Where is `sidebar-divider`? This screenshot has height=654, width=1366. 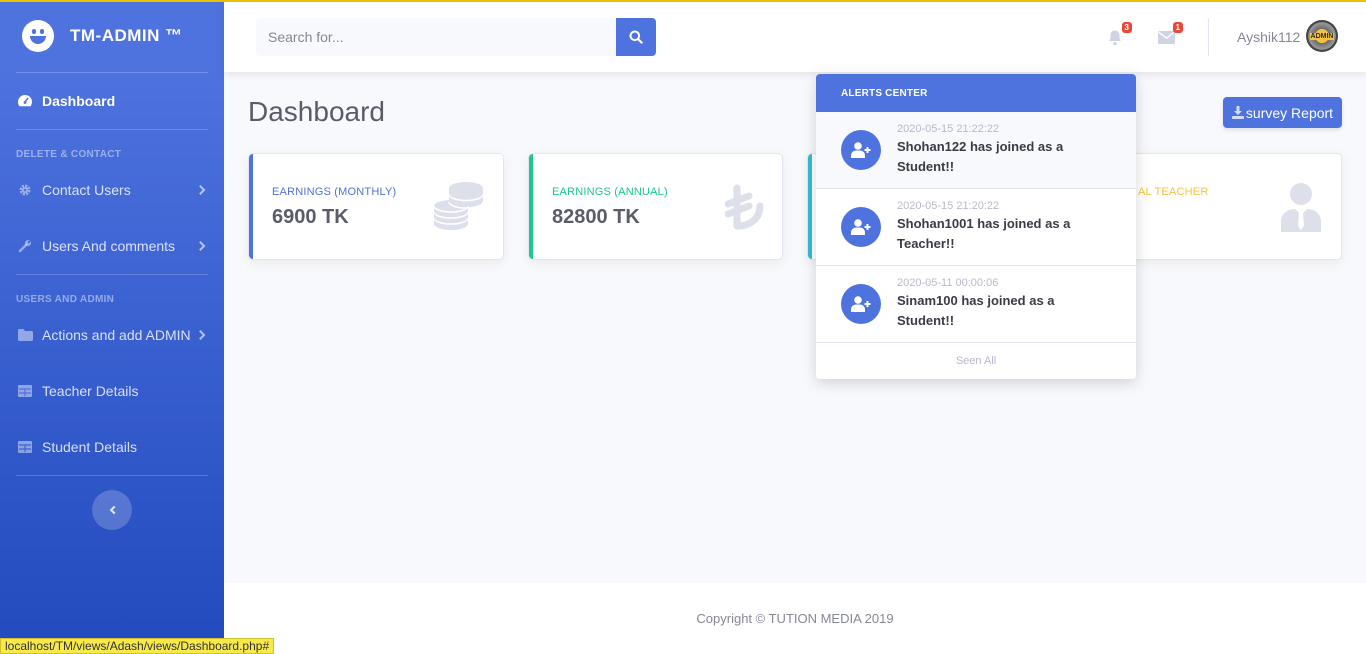
sidebar-divider is located at coordinates (112, 475).